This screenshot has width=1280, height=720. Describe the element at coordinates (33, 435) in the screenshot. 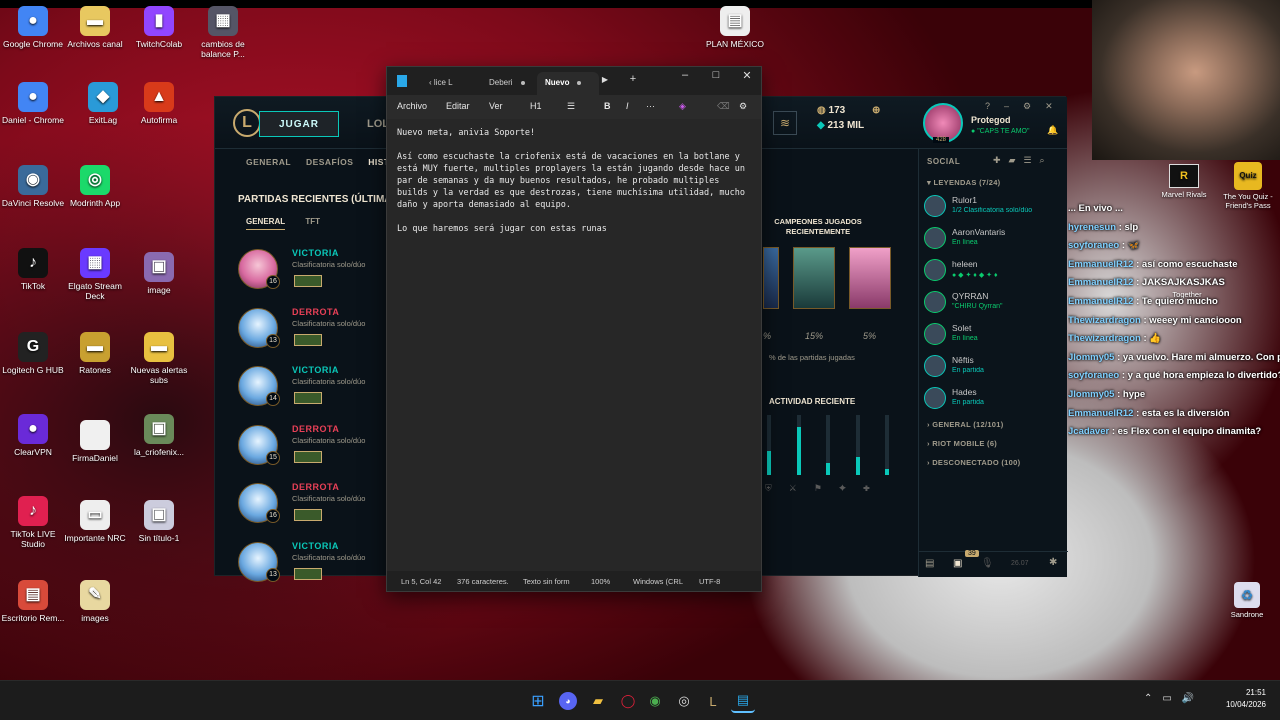

I see `desktop-shortcut: ● ClearVPN` at that location.